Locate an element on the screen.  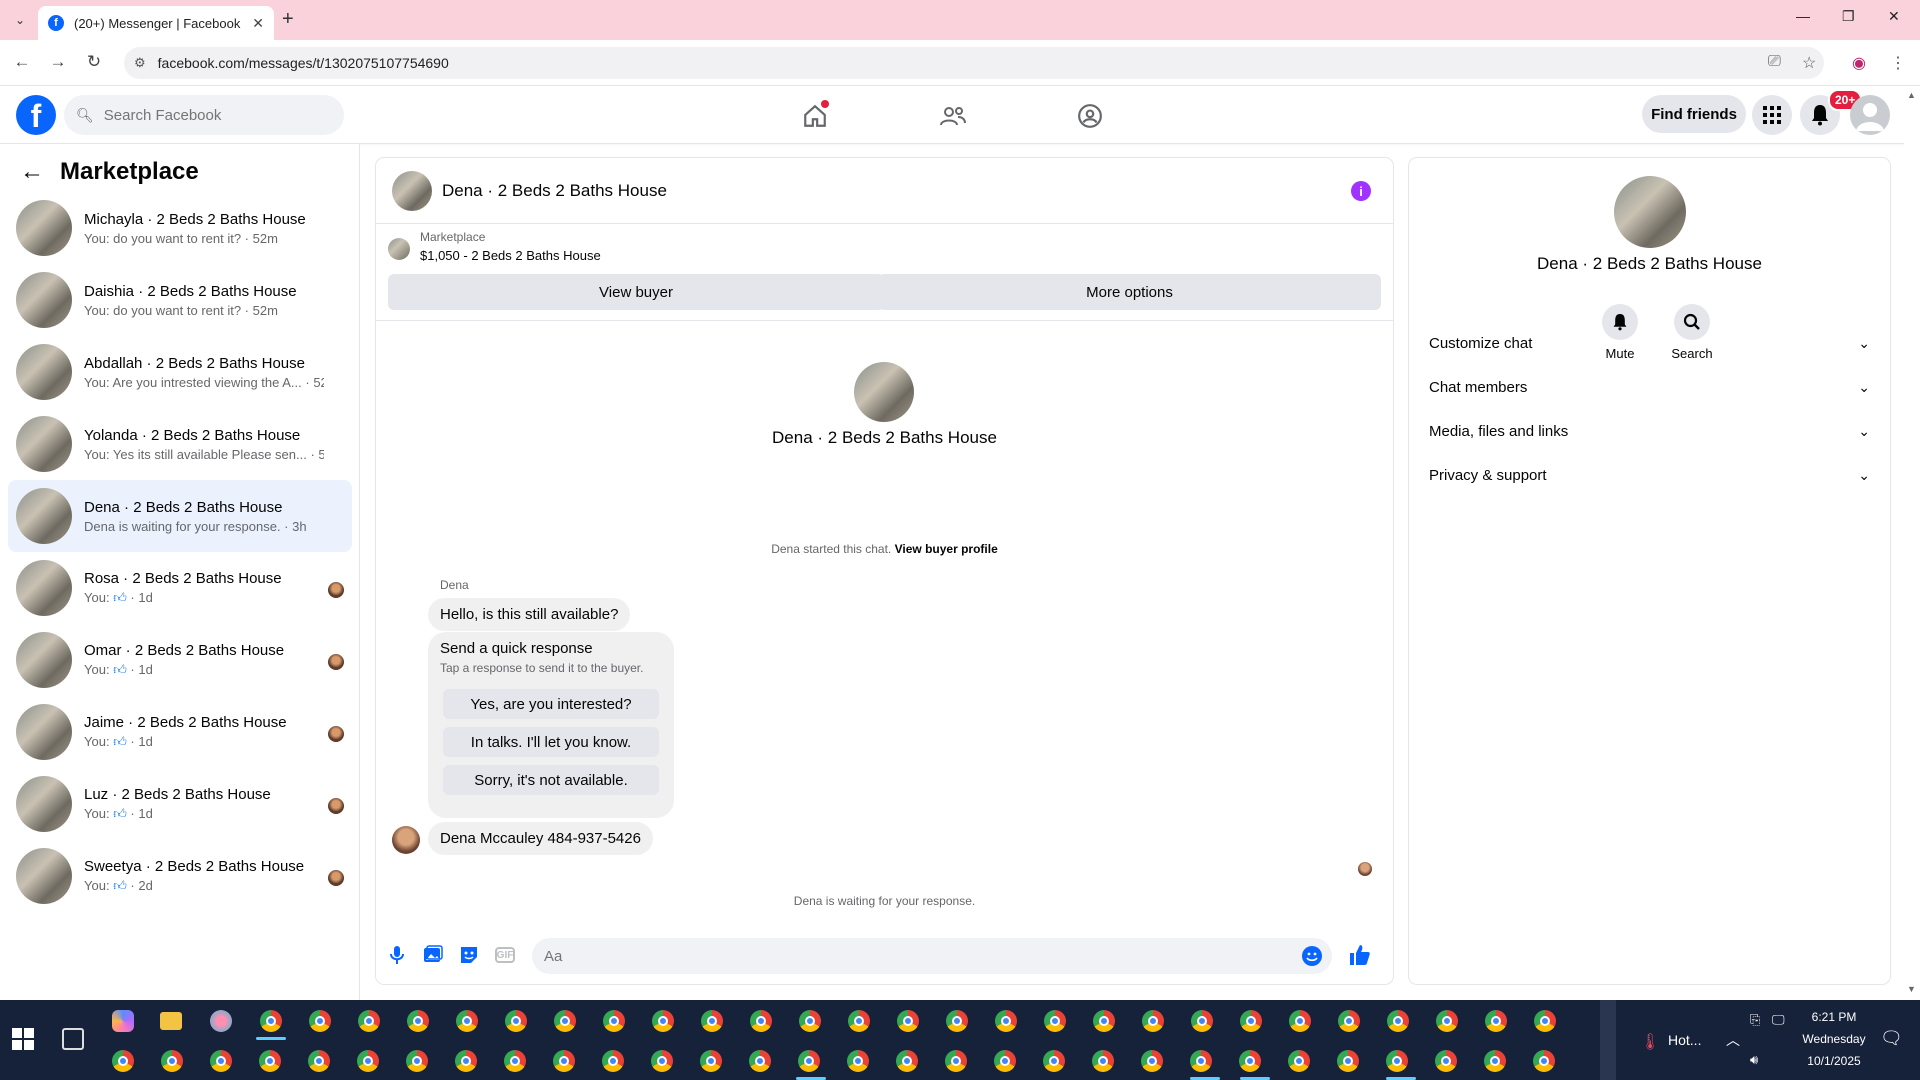
quick-response-button: Sorry, it's not available. is located at coordinates (551, 780).